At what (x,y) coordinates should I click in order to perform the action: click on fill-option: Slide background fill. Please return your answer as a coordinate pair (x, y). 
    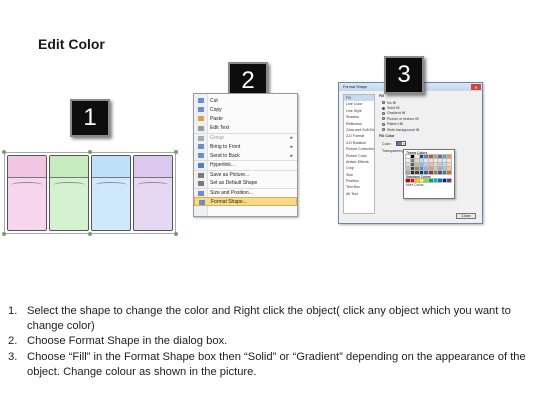
    Looking at the image, I should click on (429, 129).